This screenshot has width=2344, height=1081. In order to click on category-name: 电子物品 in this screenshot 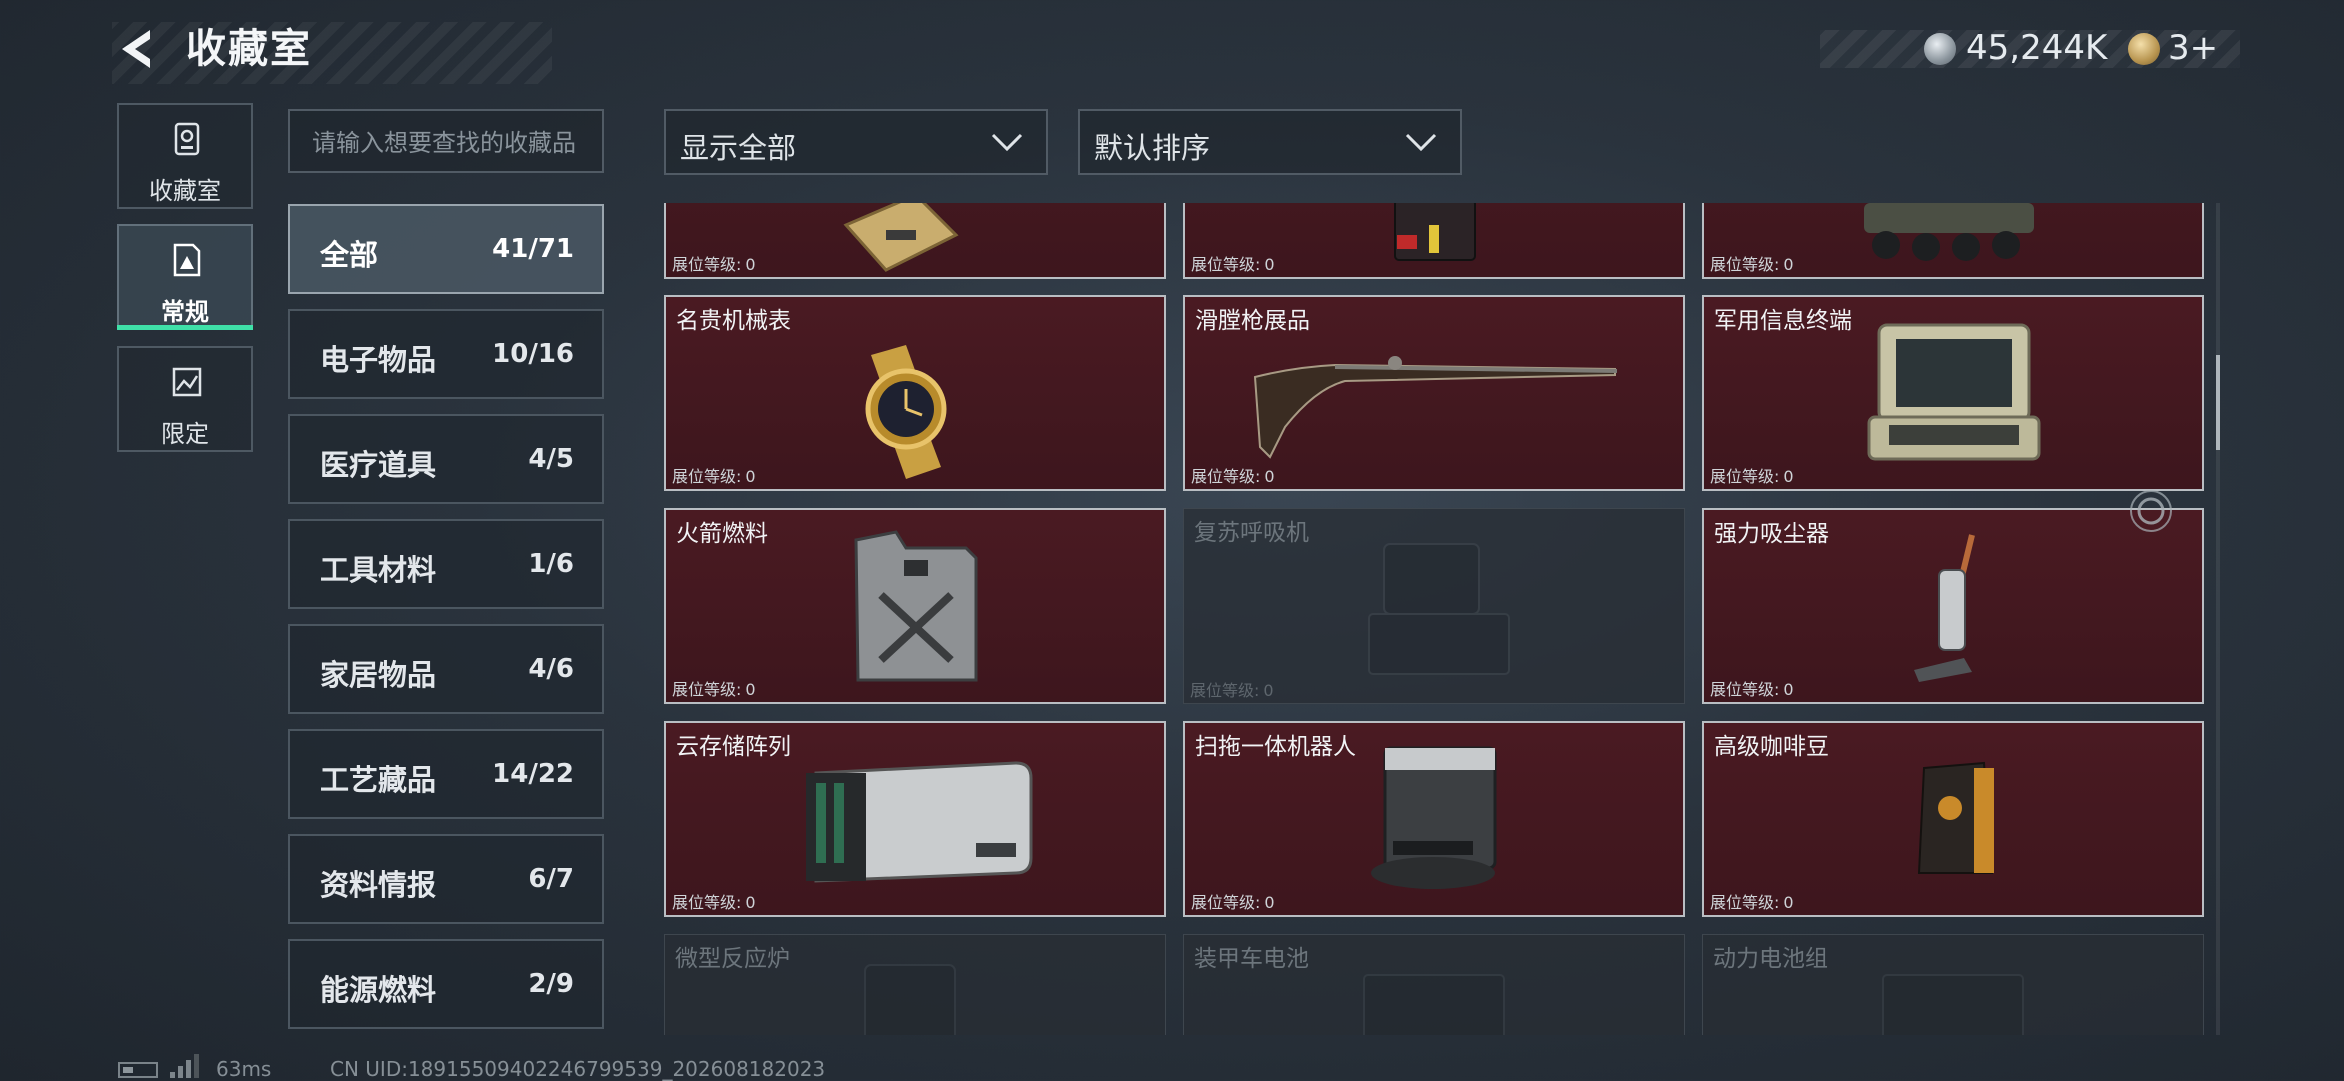, I will do `click(378, 360)`.